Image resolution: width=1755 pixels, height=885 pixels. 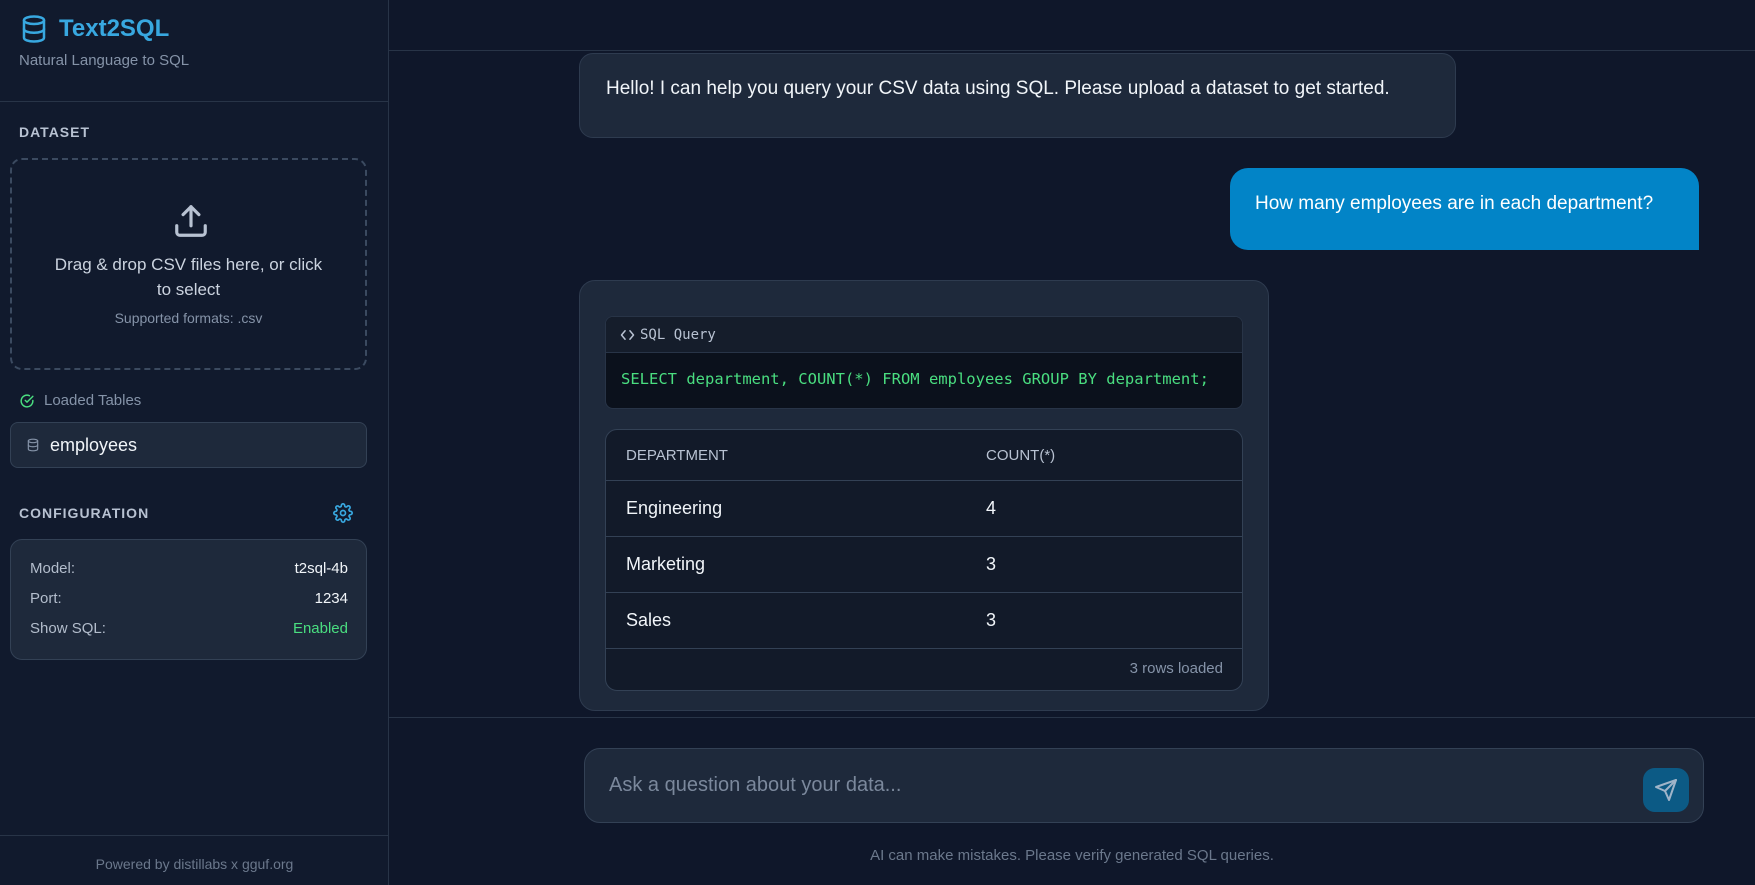 What do you see at coordinates (55, 132) in the screenshot?
I see `dataset-section-label: DATASET` at bounding box center [55, 132].